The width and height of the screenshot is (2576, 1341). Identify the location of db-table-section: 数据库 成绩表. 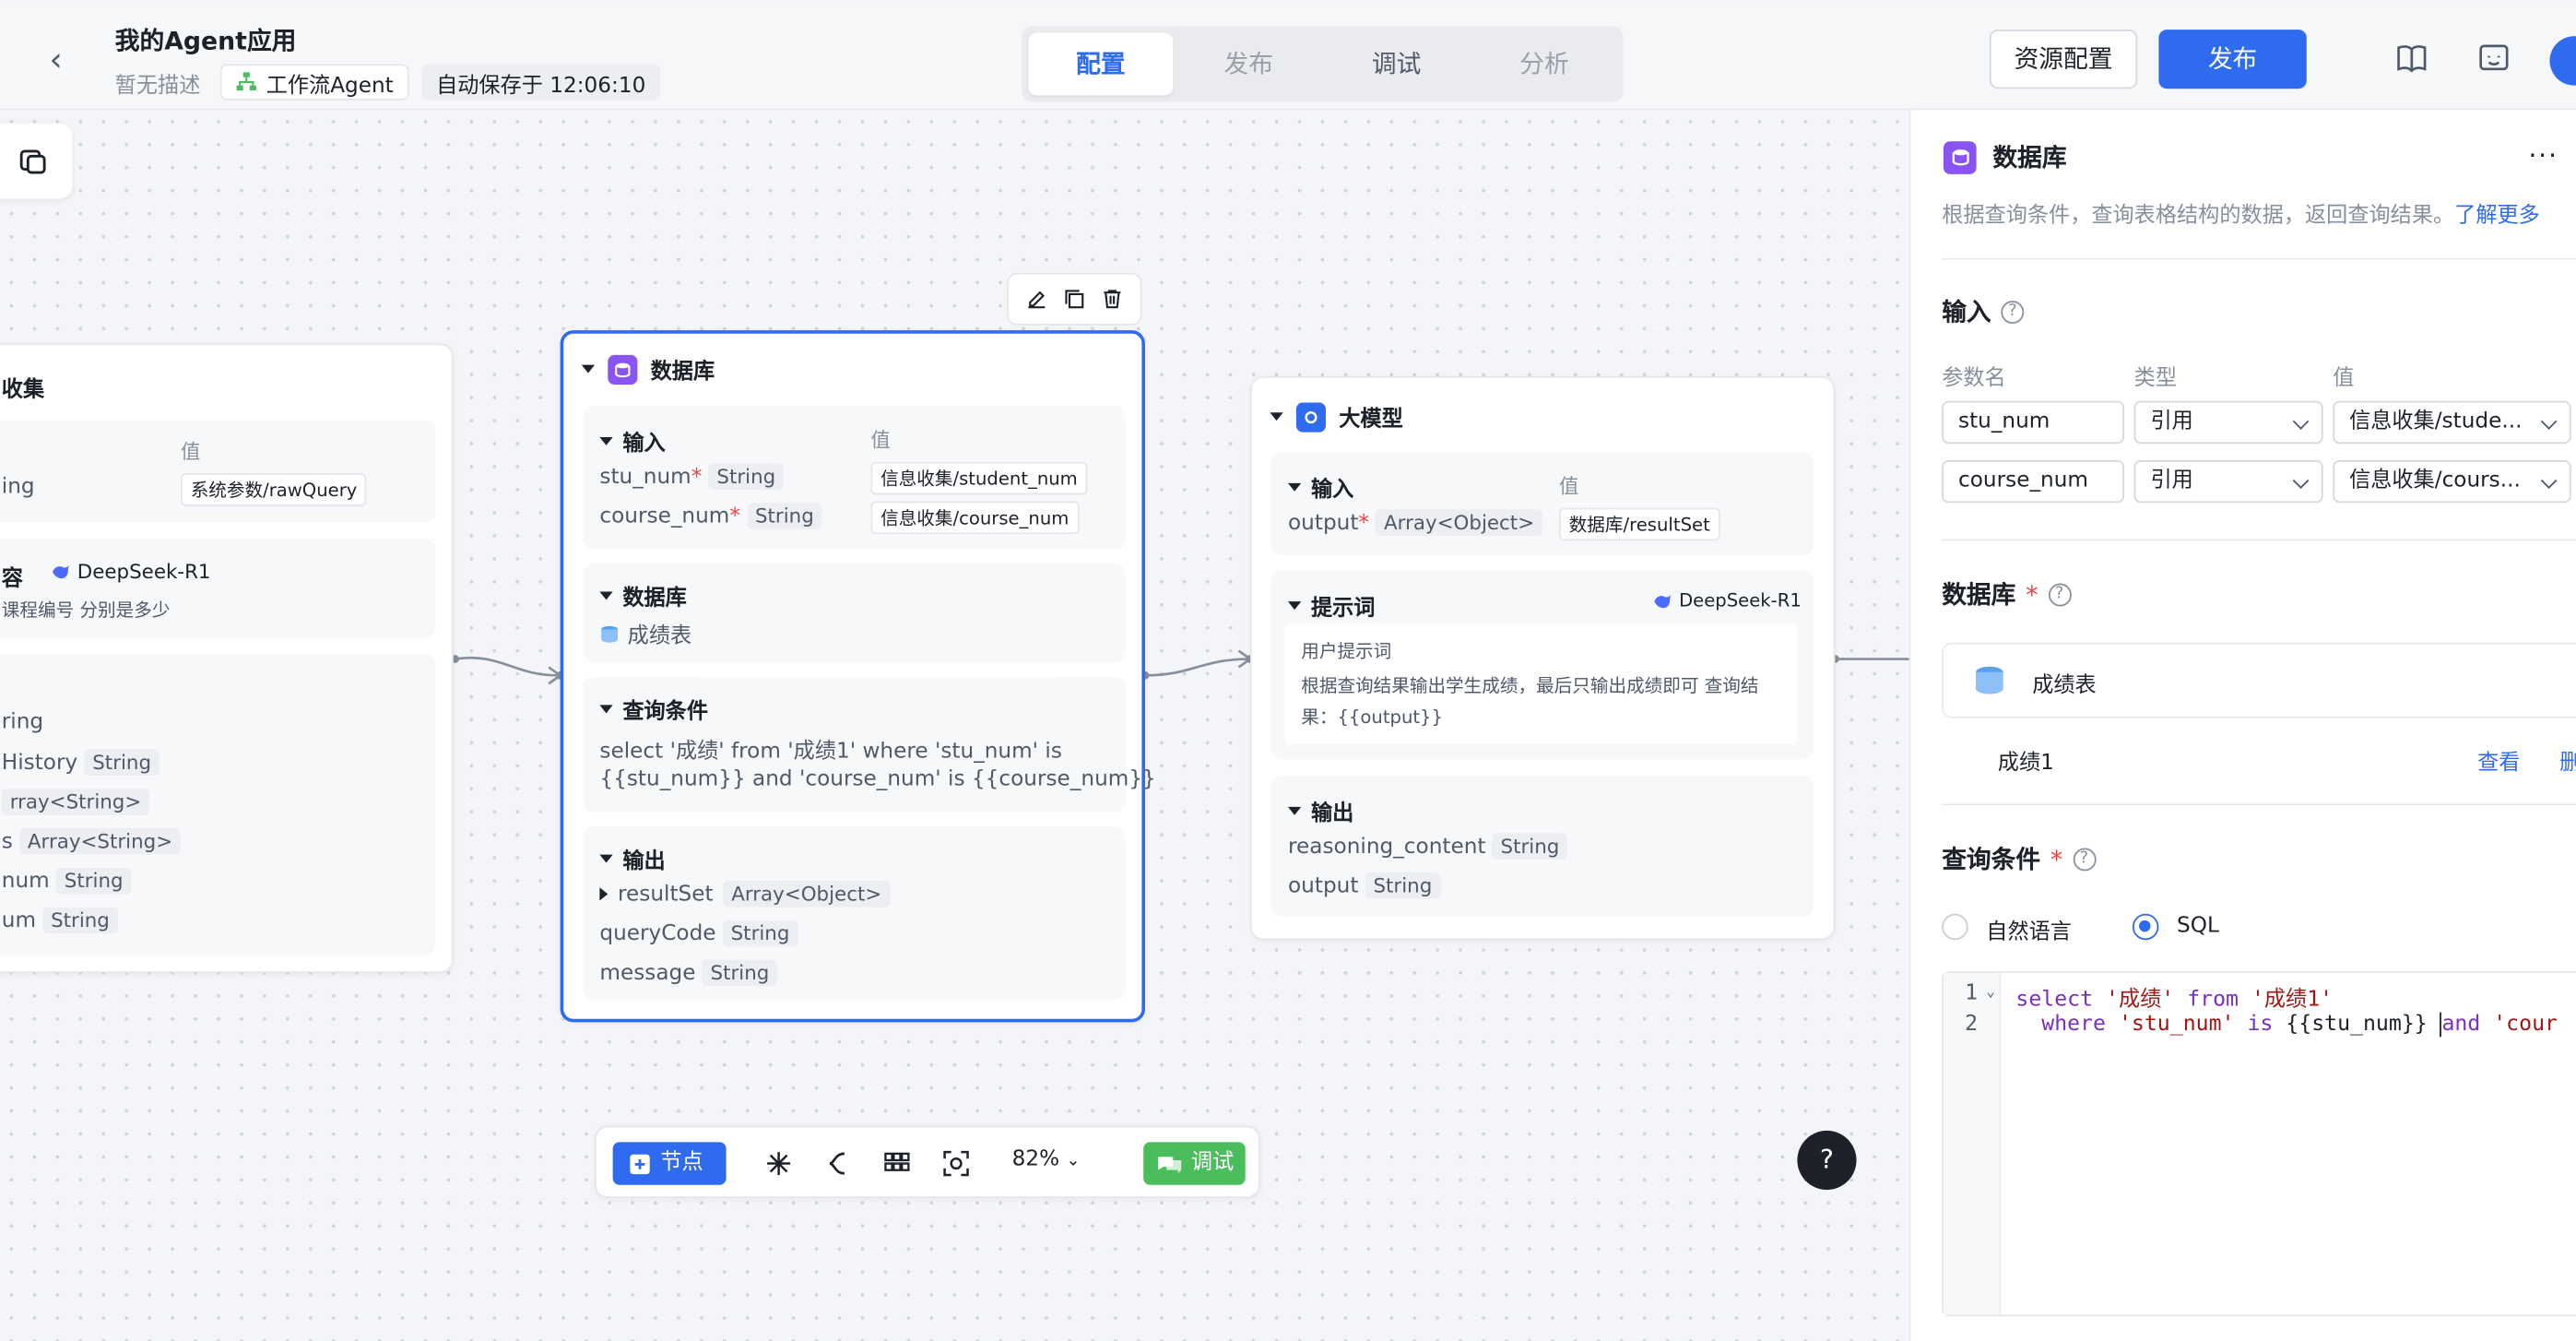
(854, 613).